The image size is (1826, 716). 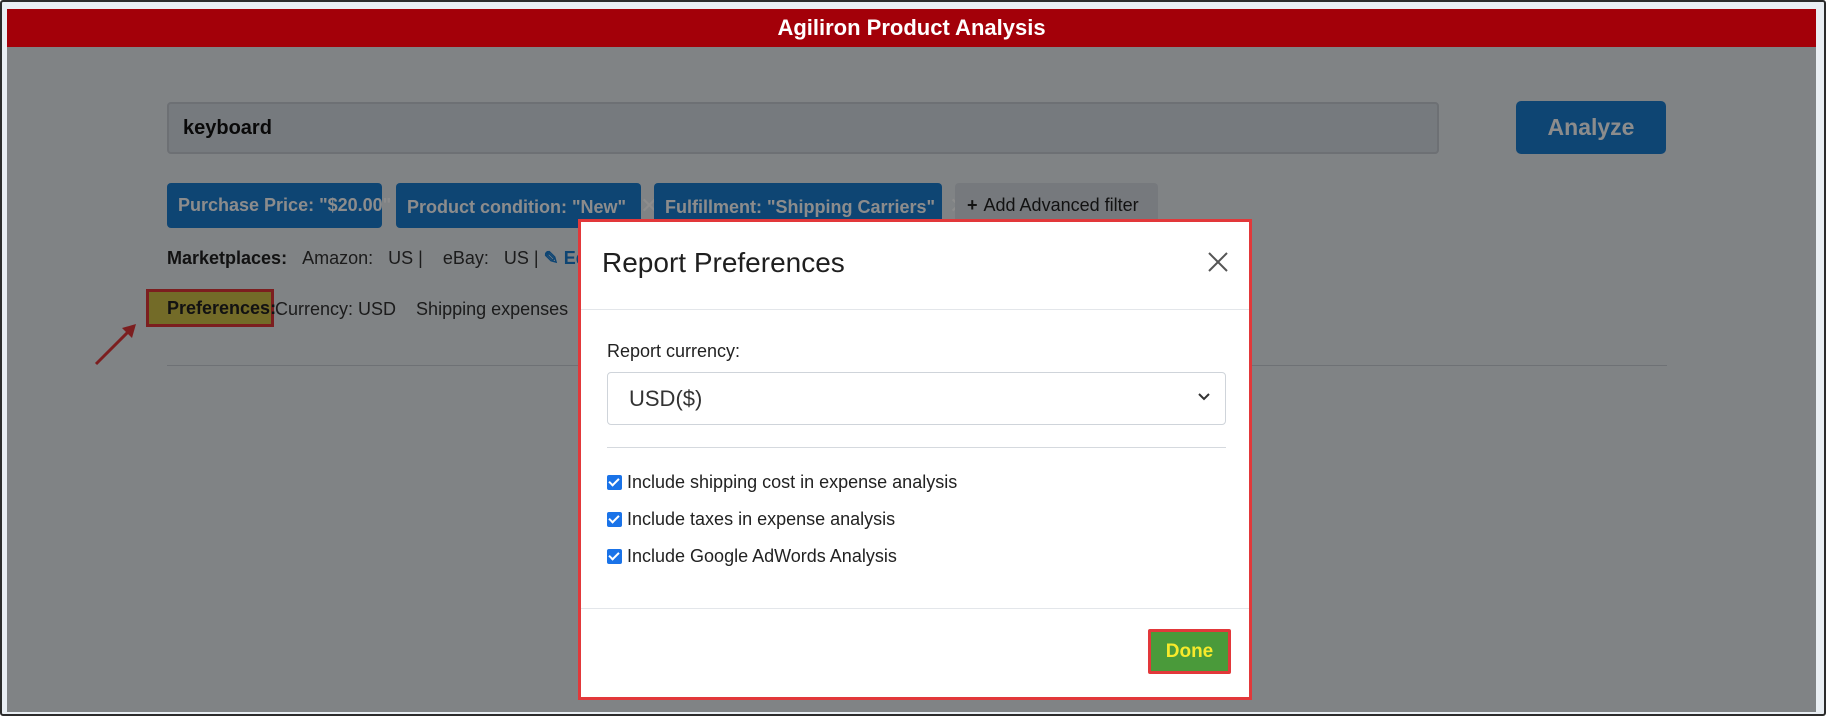 I want to click on dialog-footer-divider, so click(x=915, y=608).